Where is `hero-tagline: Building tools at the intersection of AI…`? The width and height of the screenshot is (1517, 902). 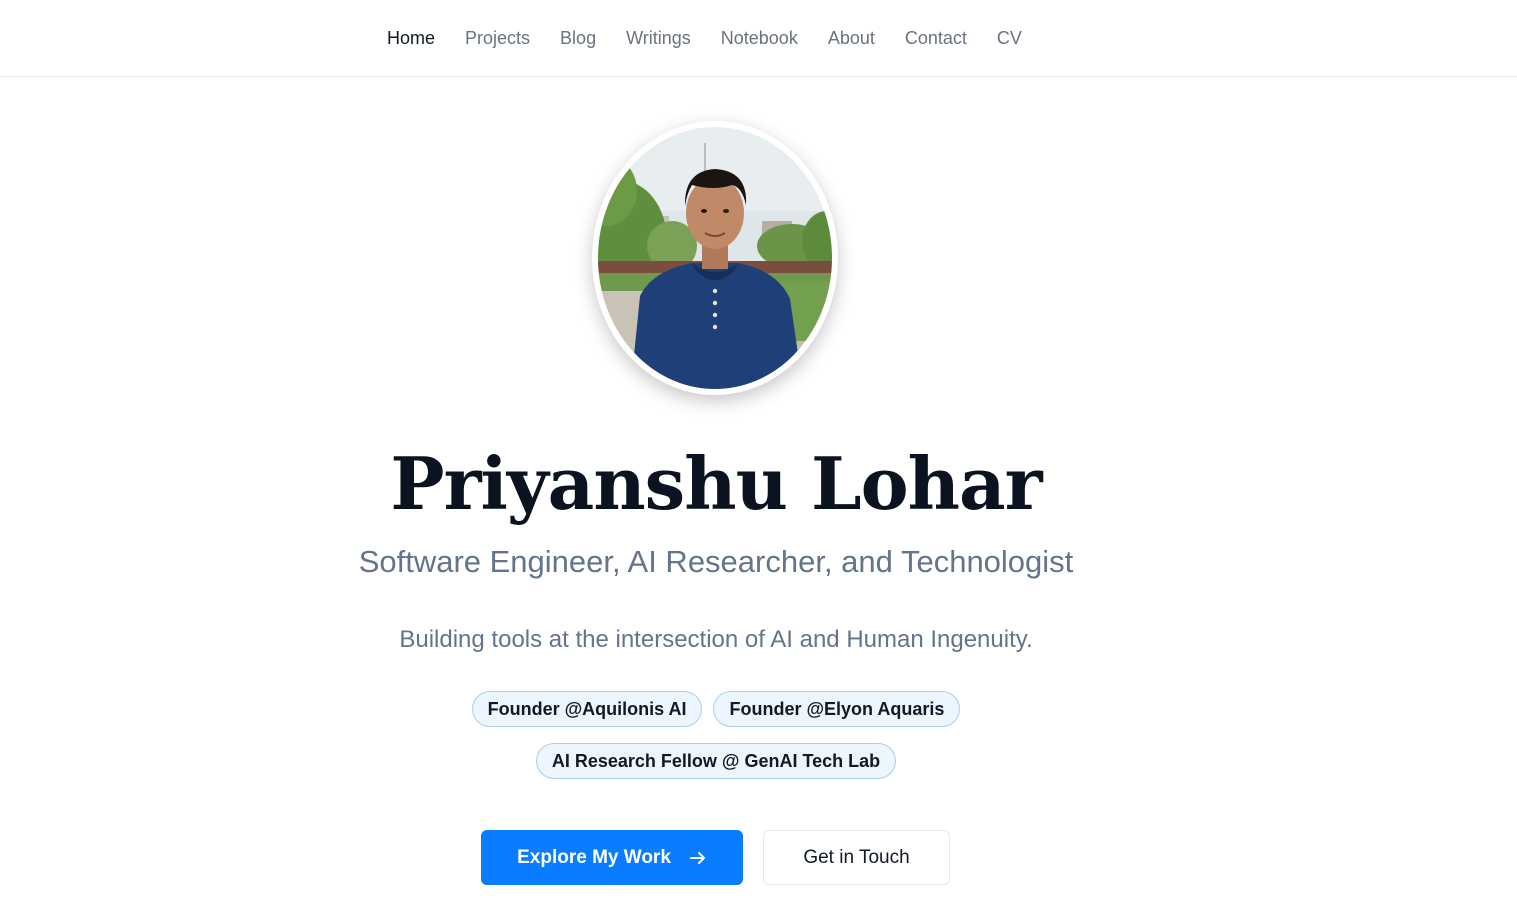 hero-tagline: Building tools at the intersection of AI… is located at coordinates (716, 639).